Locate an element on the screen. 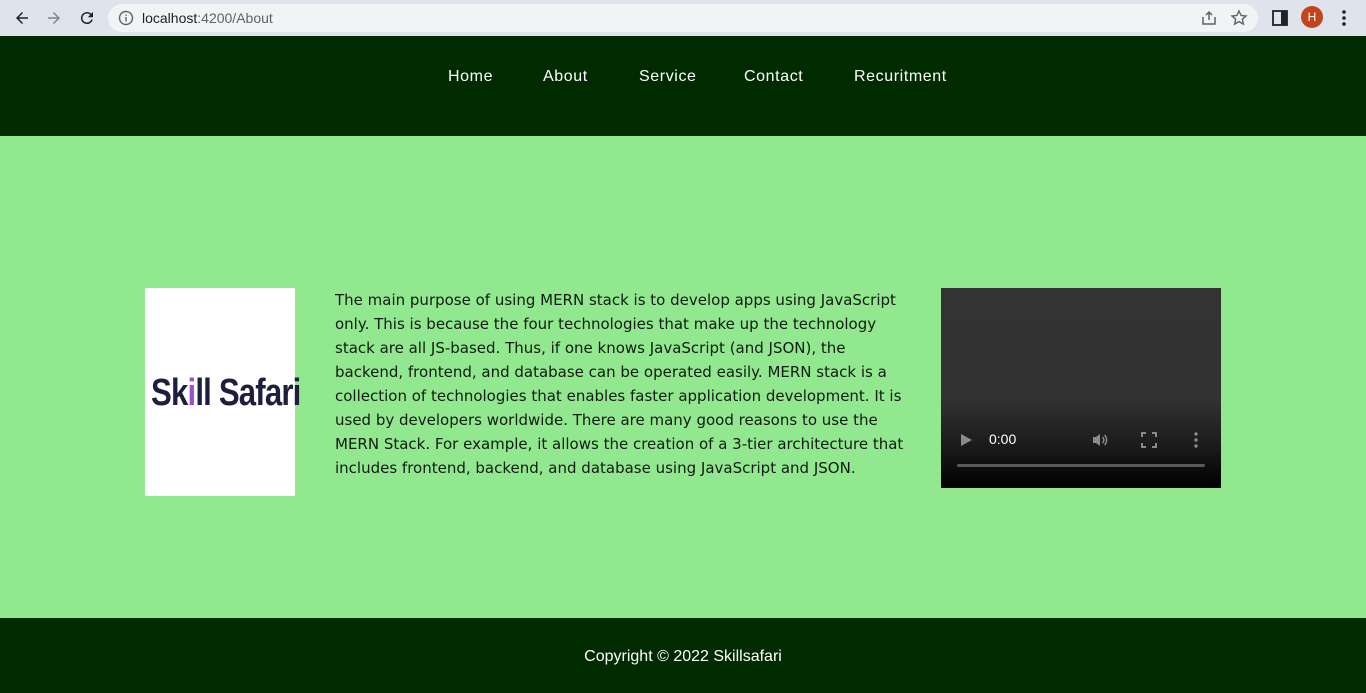  address-bar: localhost:4200/About is located at coordinates (683, 18).